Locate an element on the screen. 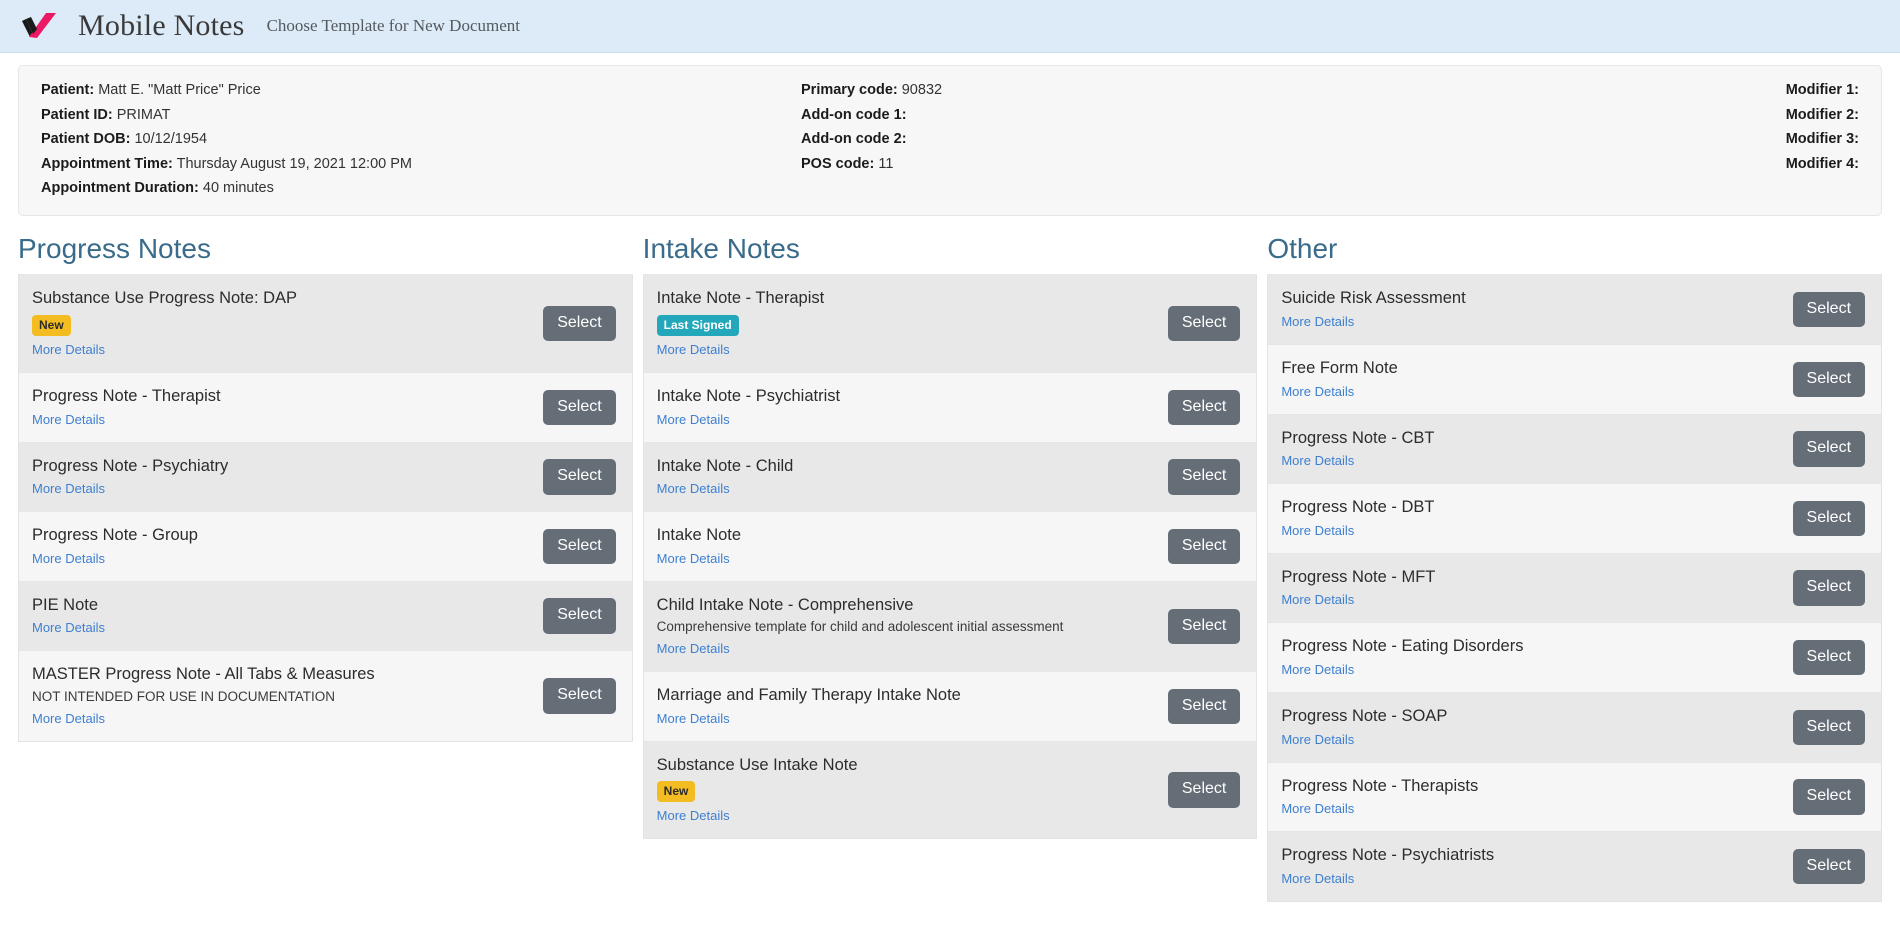 This screenshot has height=937, width=1900. template-title: Marriage and Family Therapy Intake Note is located at coordinates (808, 694).